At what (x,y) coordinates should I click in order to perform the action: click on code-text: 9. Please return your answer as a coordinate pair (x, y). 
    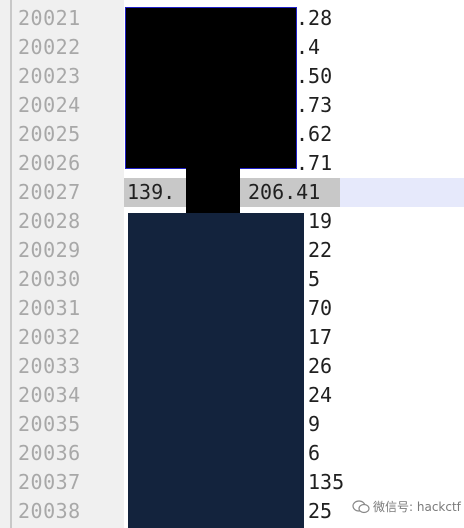
    Looking at the image, I should click on (314, 424).